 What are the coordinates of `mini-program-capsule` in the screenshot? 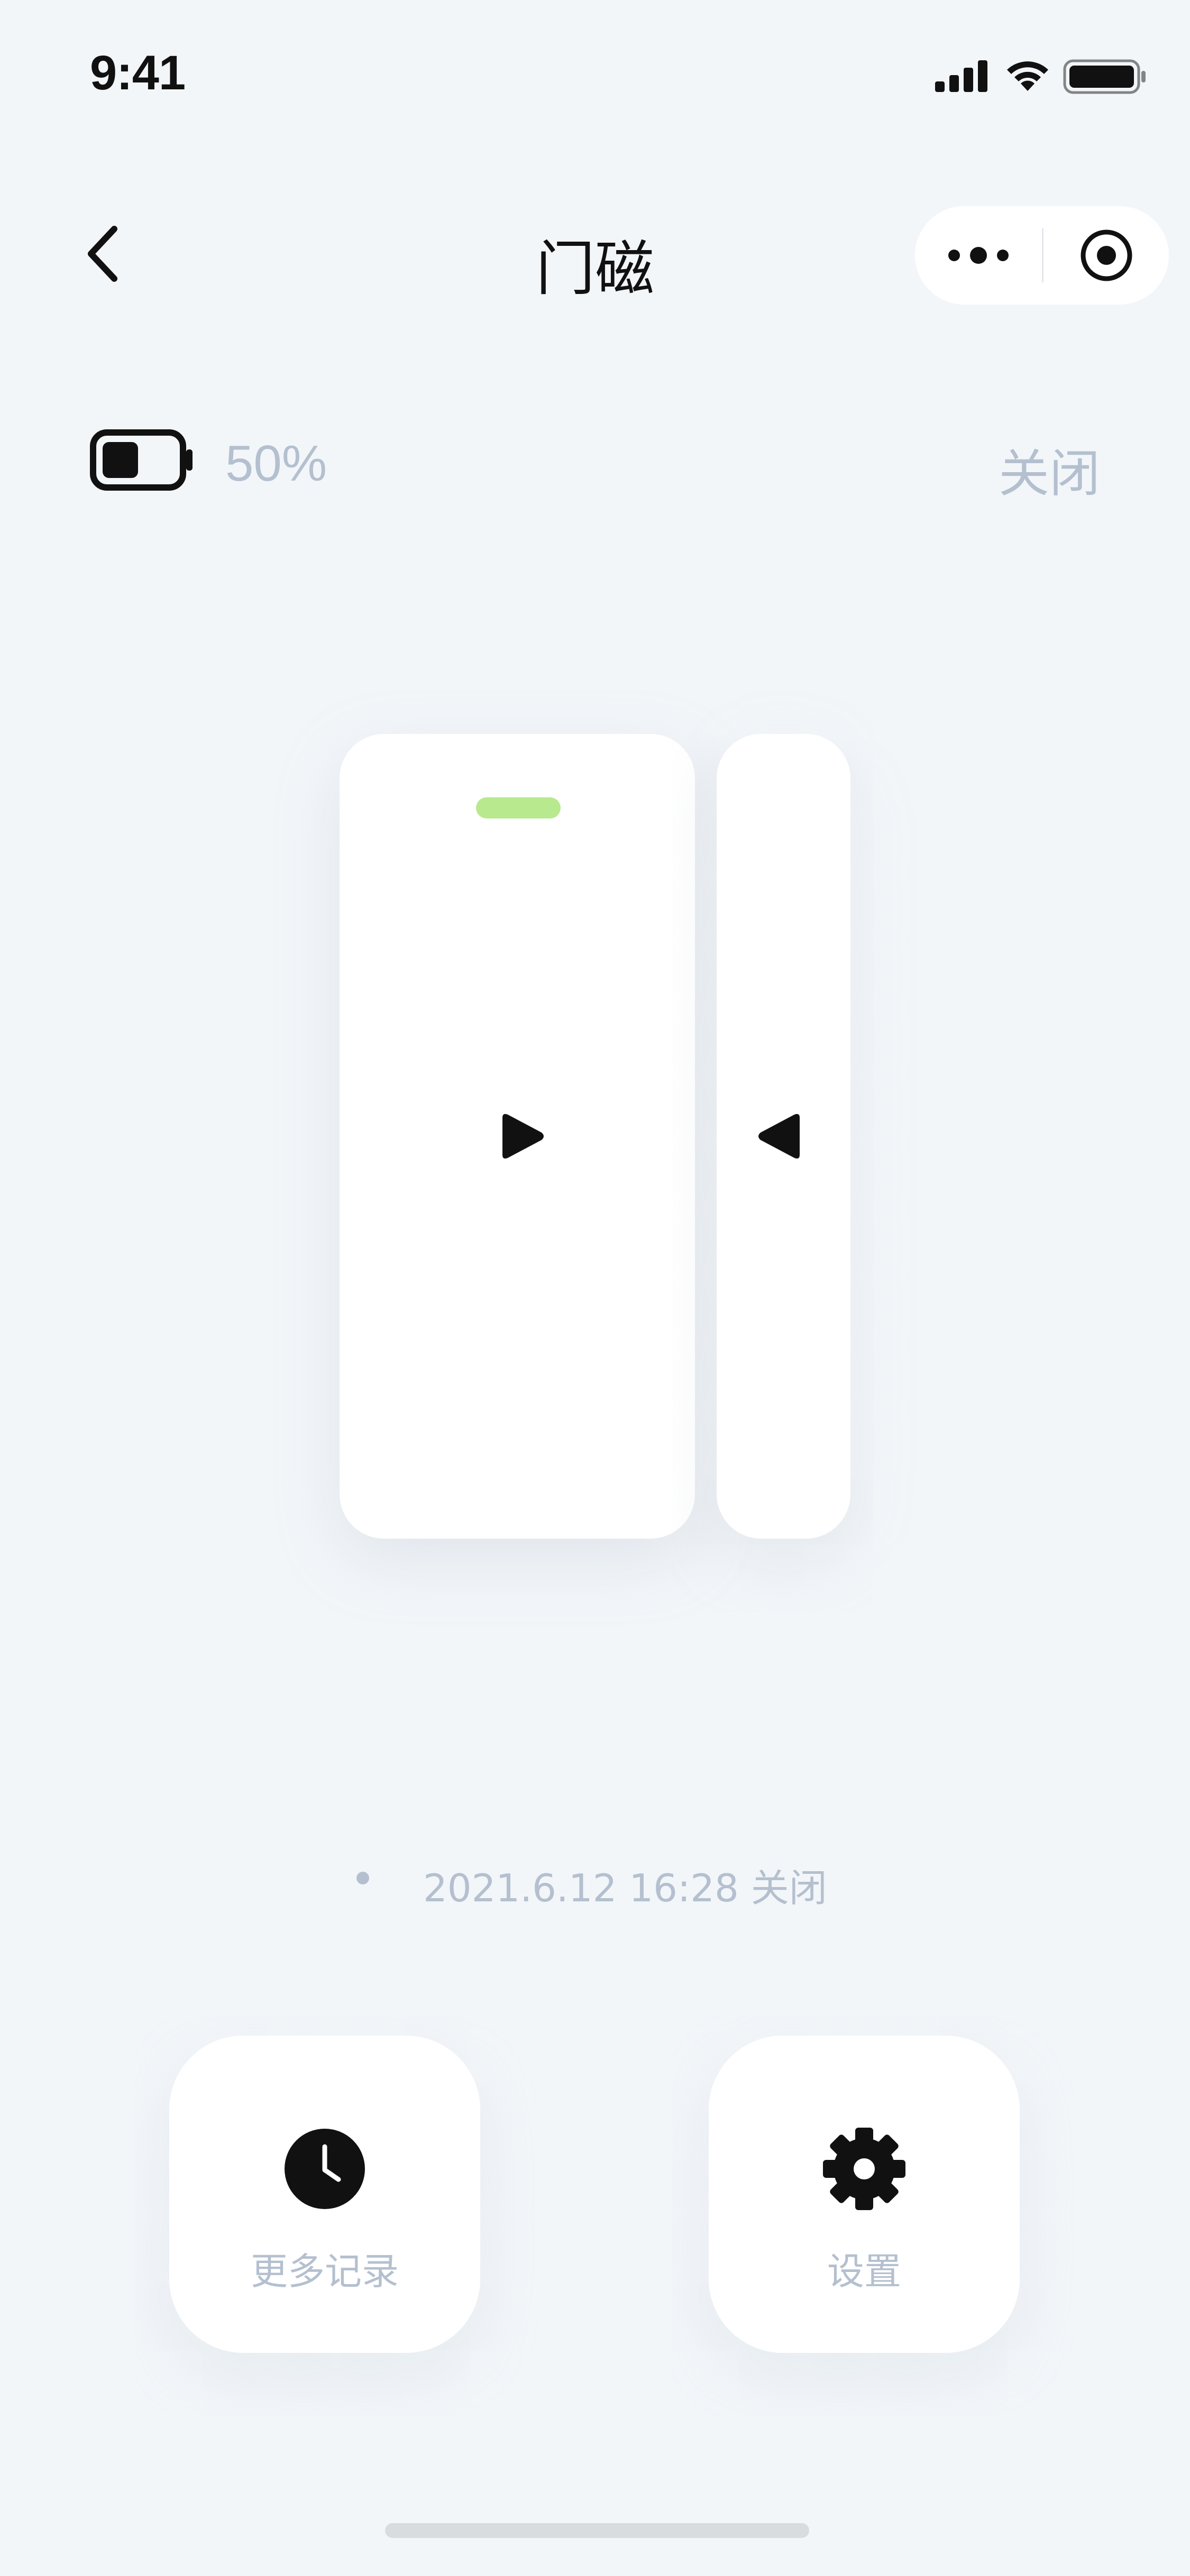 It's located at (1042, 255).